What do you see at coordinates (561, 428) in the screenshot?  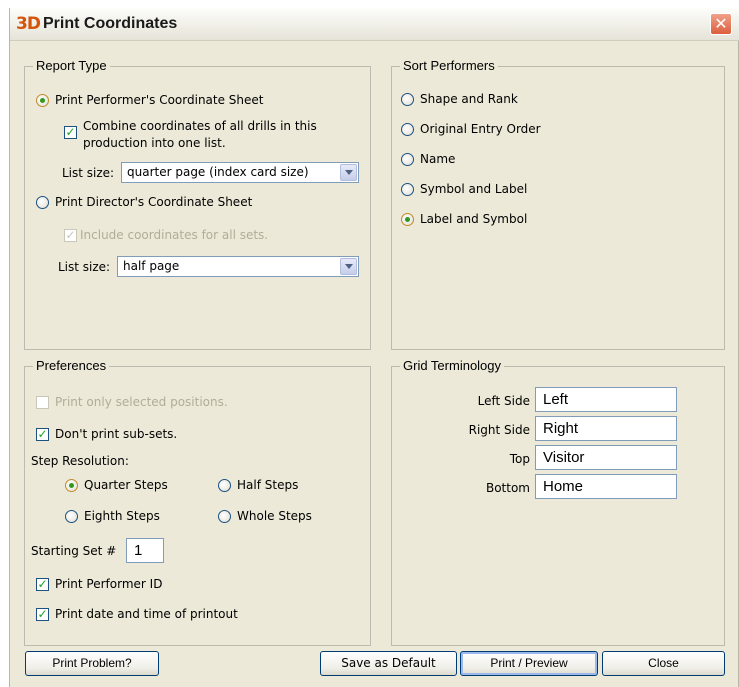 I see `right-side-value: Right` at bounding box center [561, 428].